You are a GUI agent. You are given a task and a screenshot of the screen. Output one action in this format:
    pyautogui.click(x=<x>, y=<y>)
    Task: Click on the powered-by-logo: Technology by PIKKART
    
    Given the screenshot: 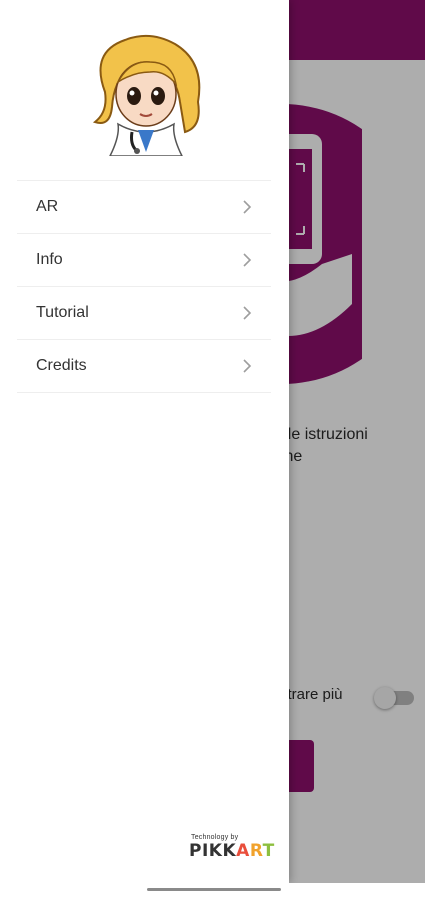 What is the action you would take?
    pyautogui.click(x=232, y=851)
    